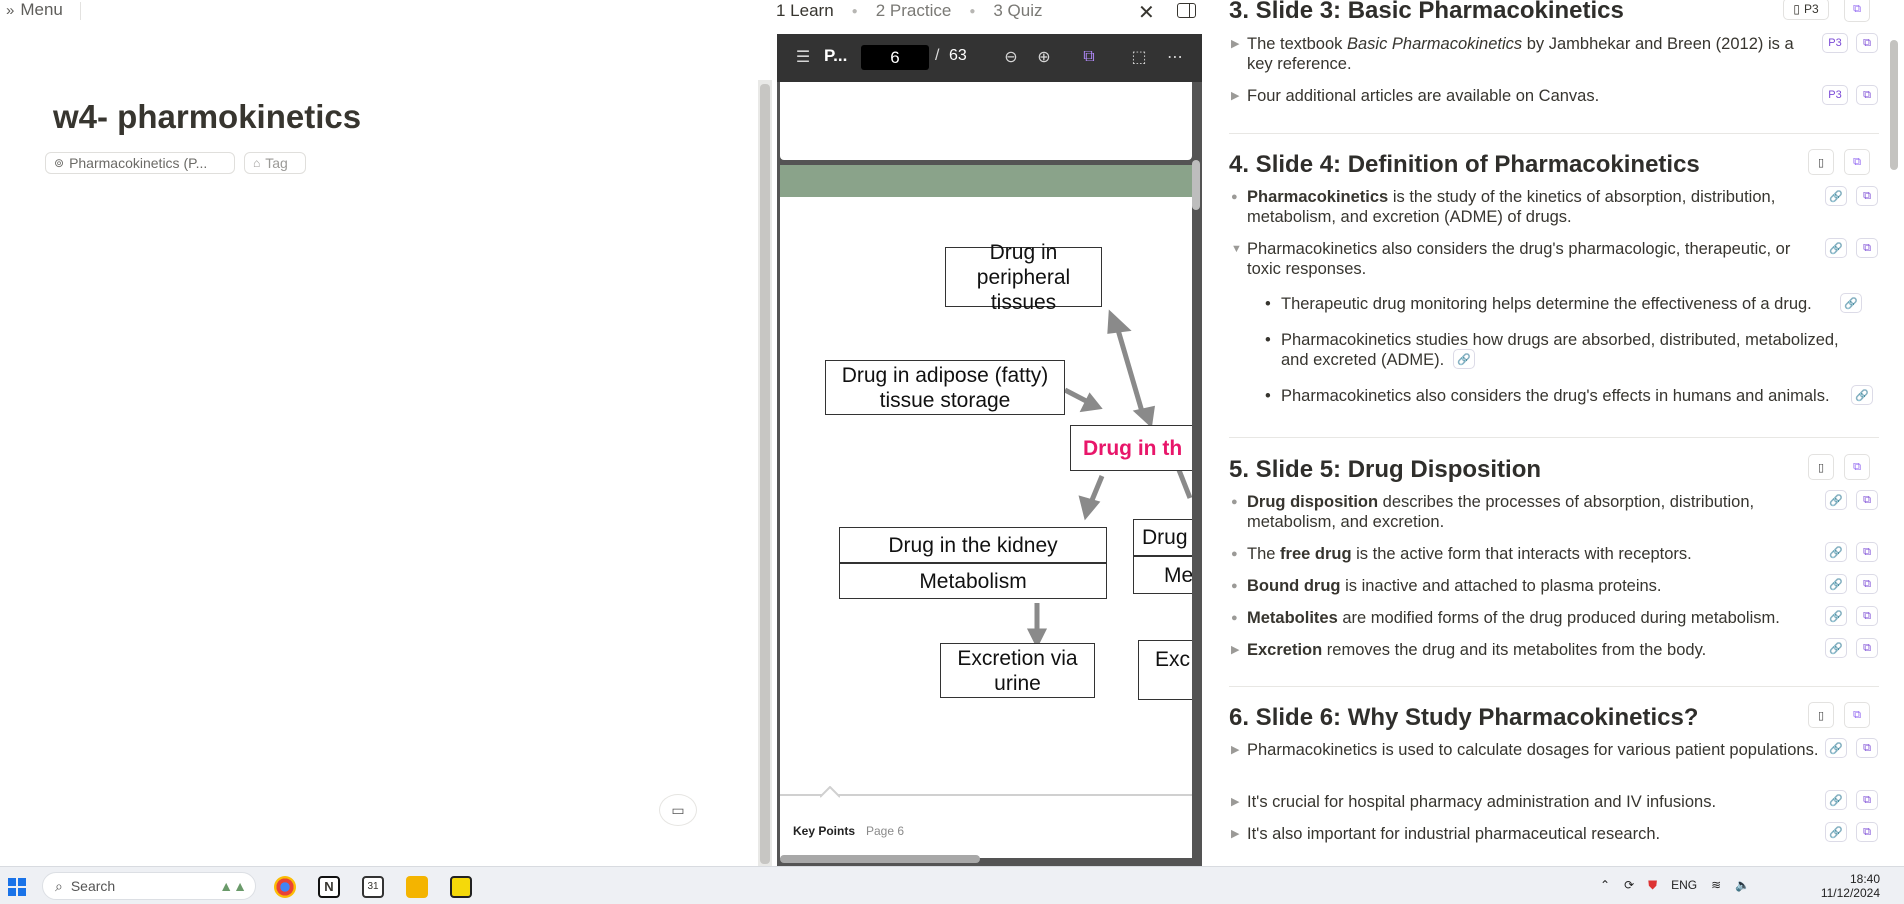 The width and height of the screenshot is (1904, 904). Describe the element at coordinates (1894, 105) in the screenshot. I see `notes-scrollbar` at that location.